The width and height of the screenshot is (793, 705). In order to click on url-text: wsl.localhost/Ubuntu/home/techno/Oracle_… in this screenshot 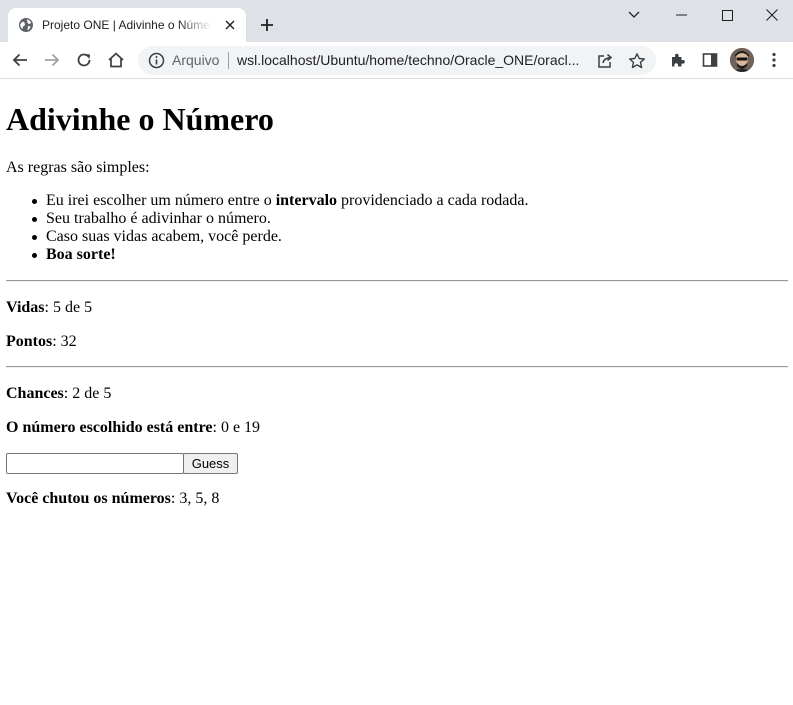, I will do `click(410, 60)`.